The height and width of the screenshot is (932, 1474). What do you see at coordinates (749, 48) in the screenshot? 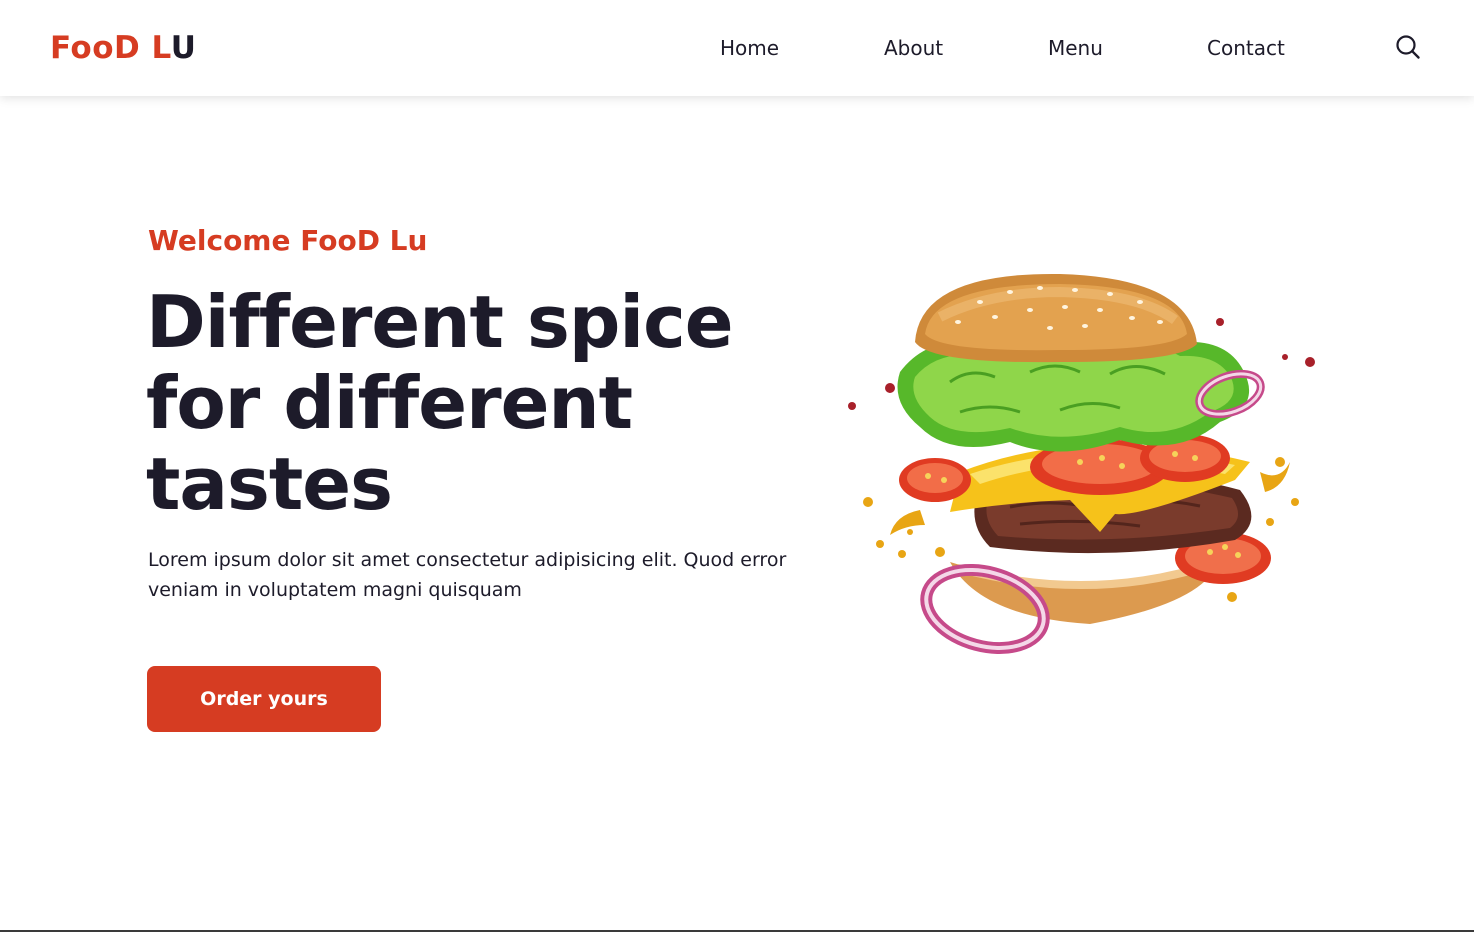
I see `nav-link-home: Home` at bounding box center [749, 48].